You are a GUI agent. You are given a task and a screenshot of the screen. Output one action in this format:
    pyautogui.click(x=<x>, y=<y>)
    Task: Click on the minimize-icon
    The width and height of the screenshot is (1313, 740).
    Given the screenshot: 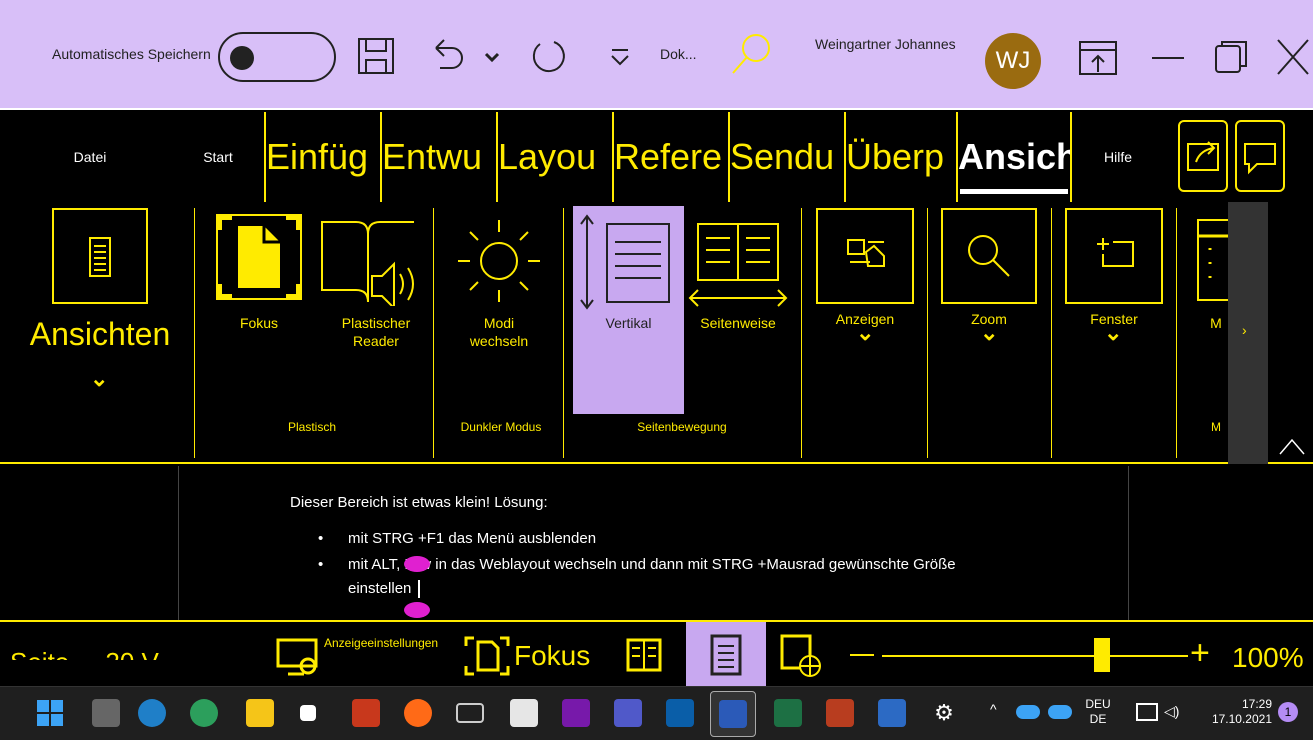 What is the action you would take?
    pyautogui.click(x=1168, y=56)
    